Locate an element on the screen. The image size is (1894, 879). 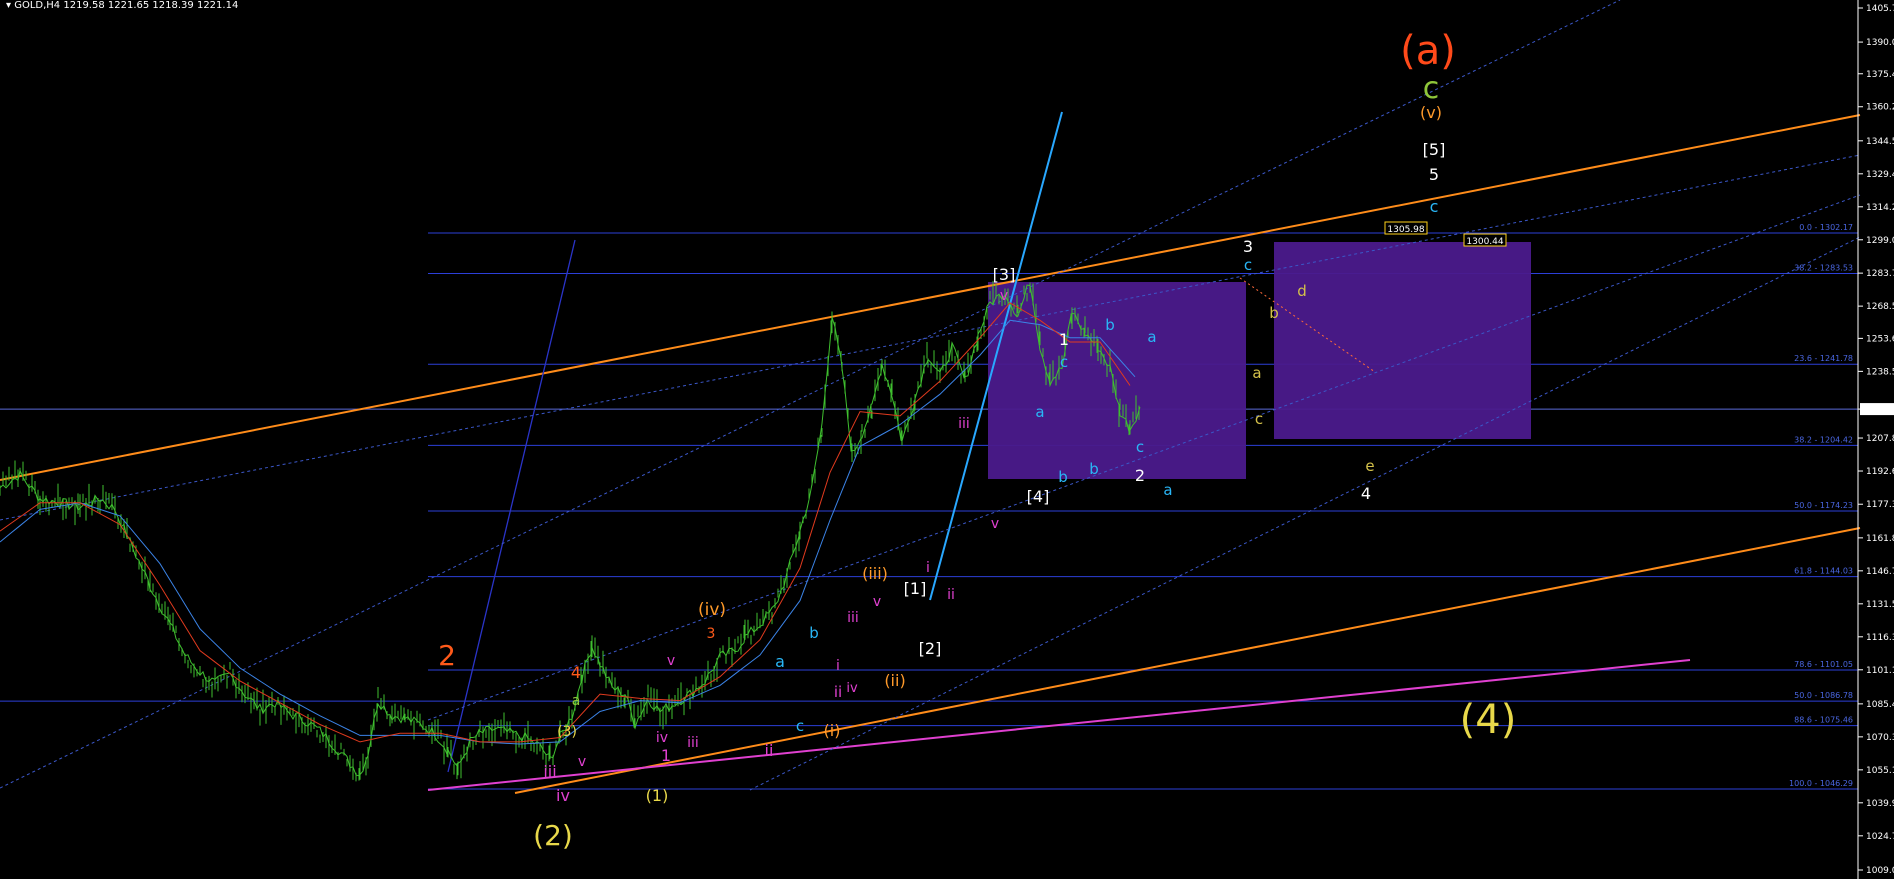
wave-label: (iii) is located at coordinates (875, 573).